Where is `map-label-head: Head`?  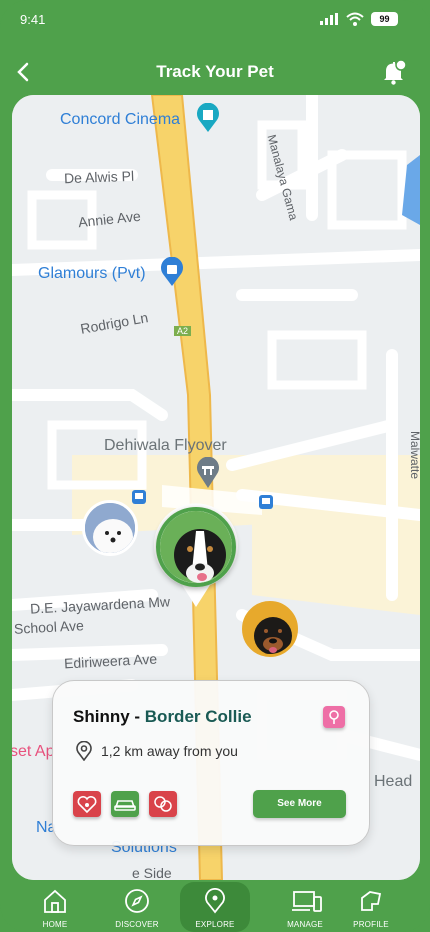 map-label-head: Head is located at coordinates (393, 781).